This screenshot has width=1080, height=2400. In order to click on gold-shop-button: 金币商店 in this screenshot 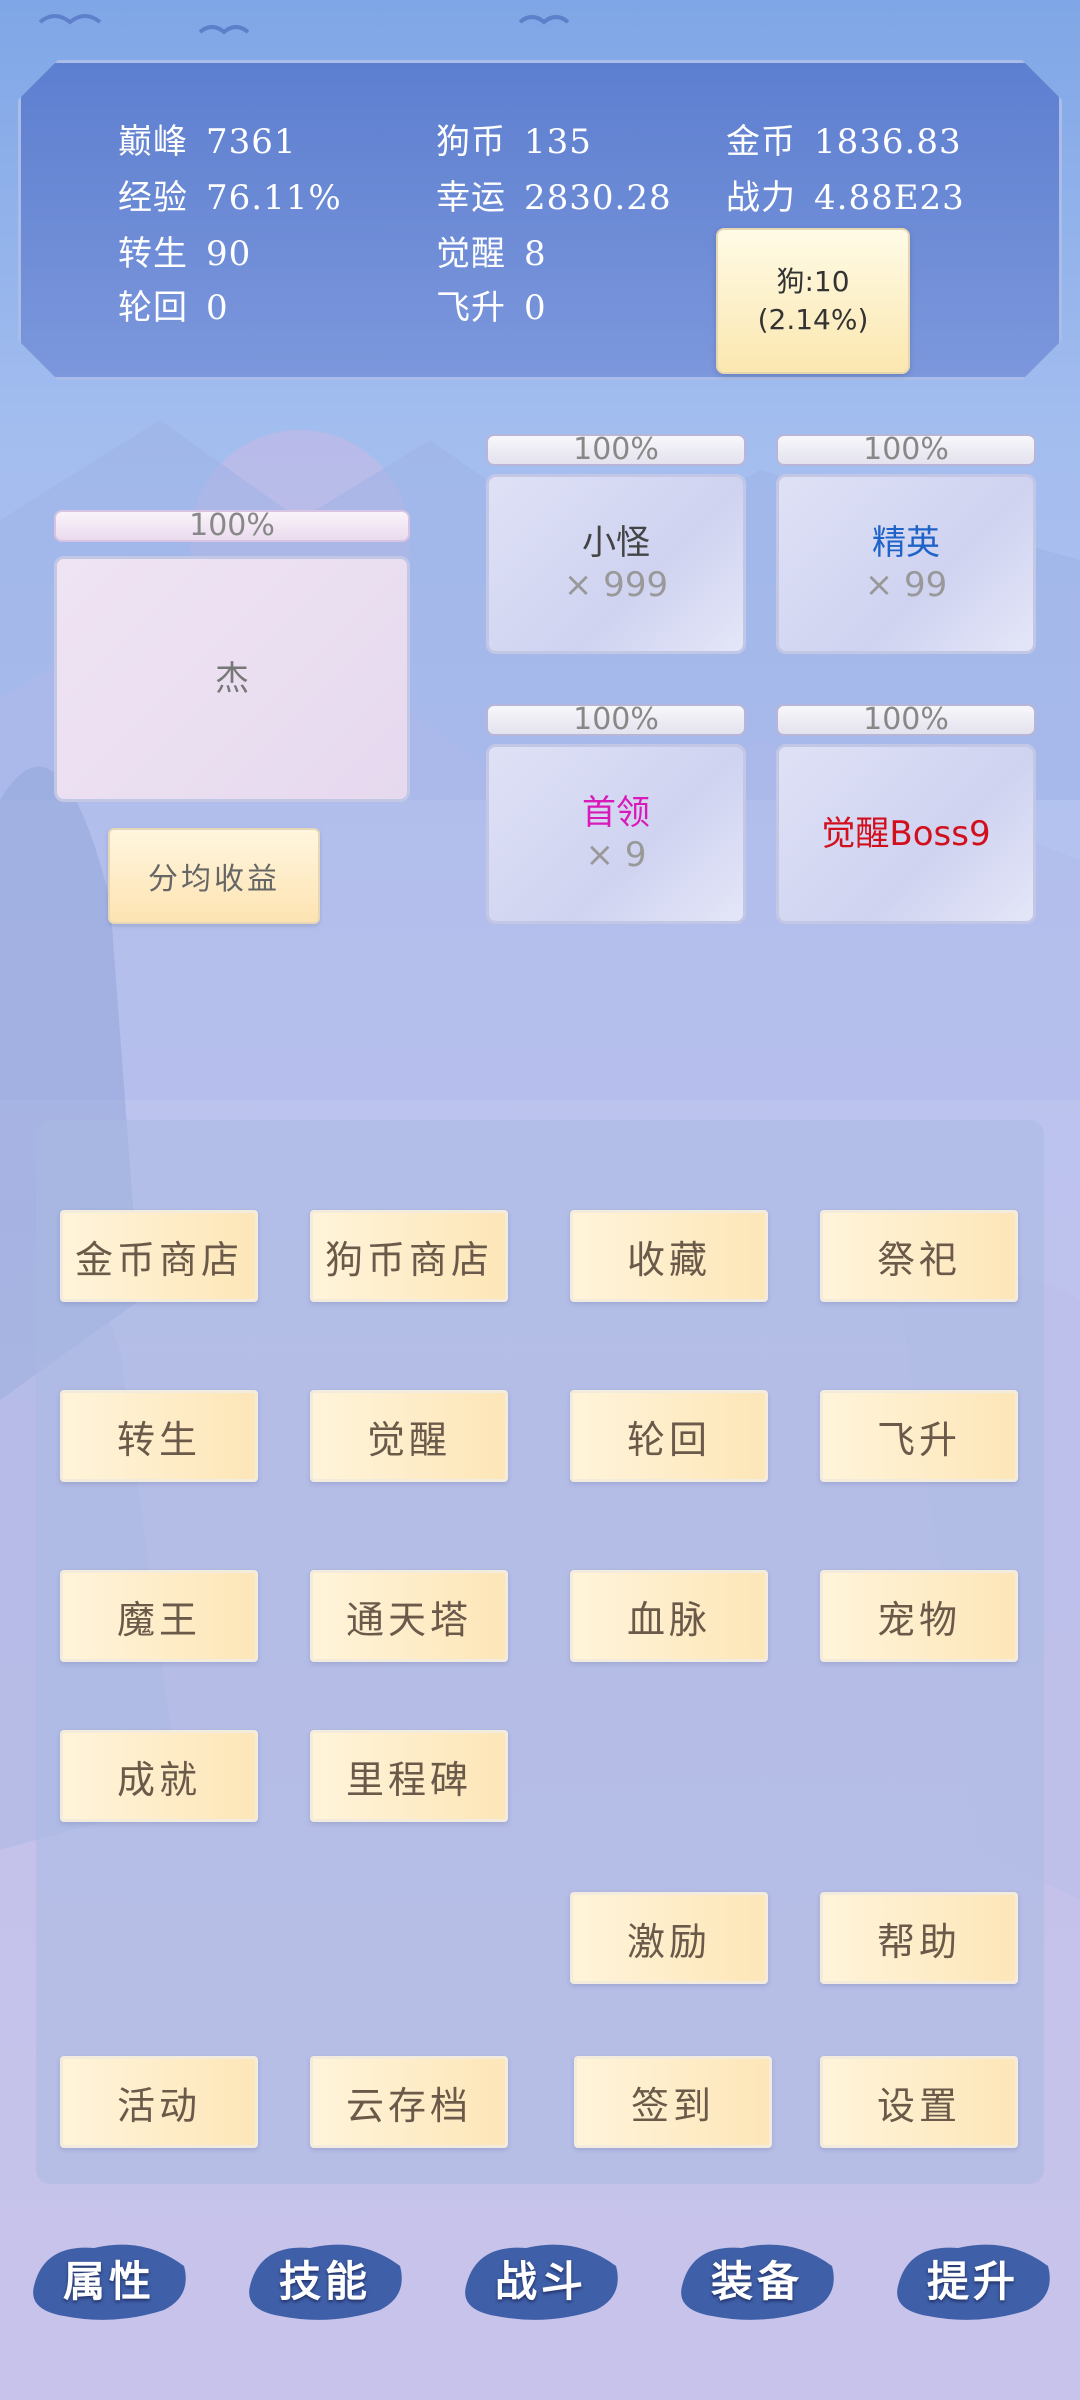, I will do `click(159, 1256)`.